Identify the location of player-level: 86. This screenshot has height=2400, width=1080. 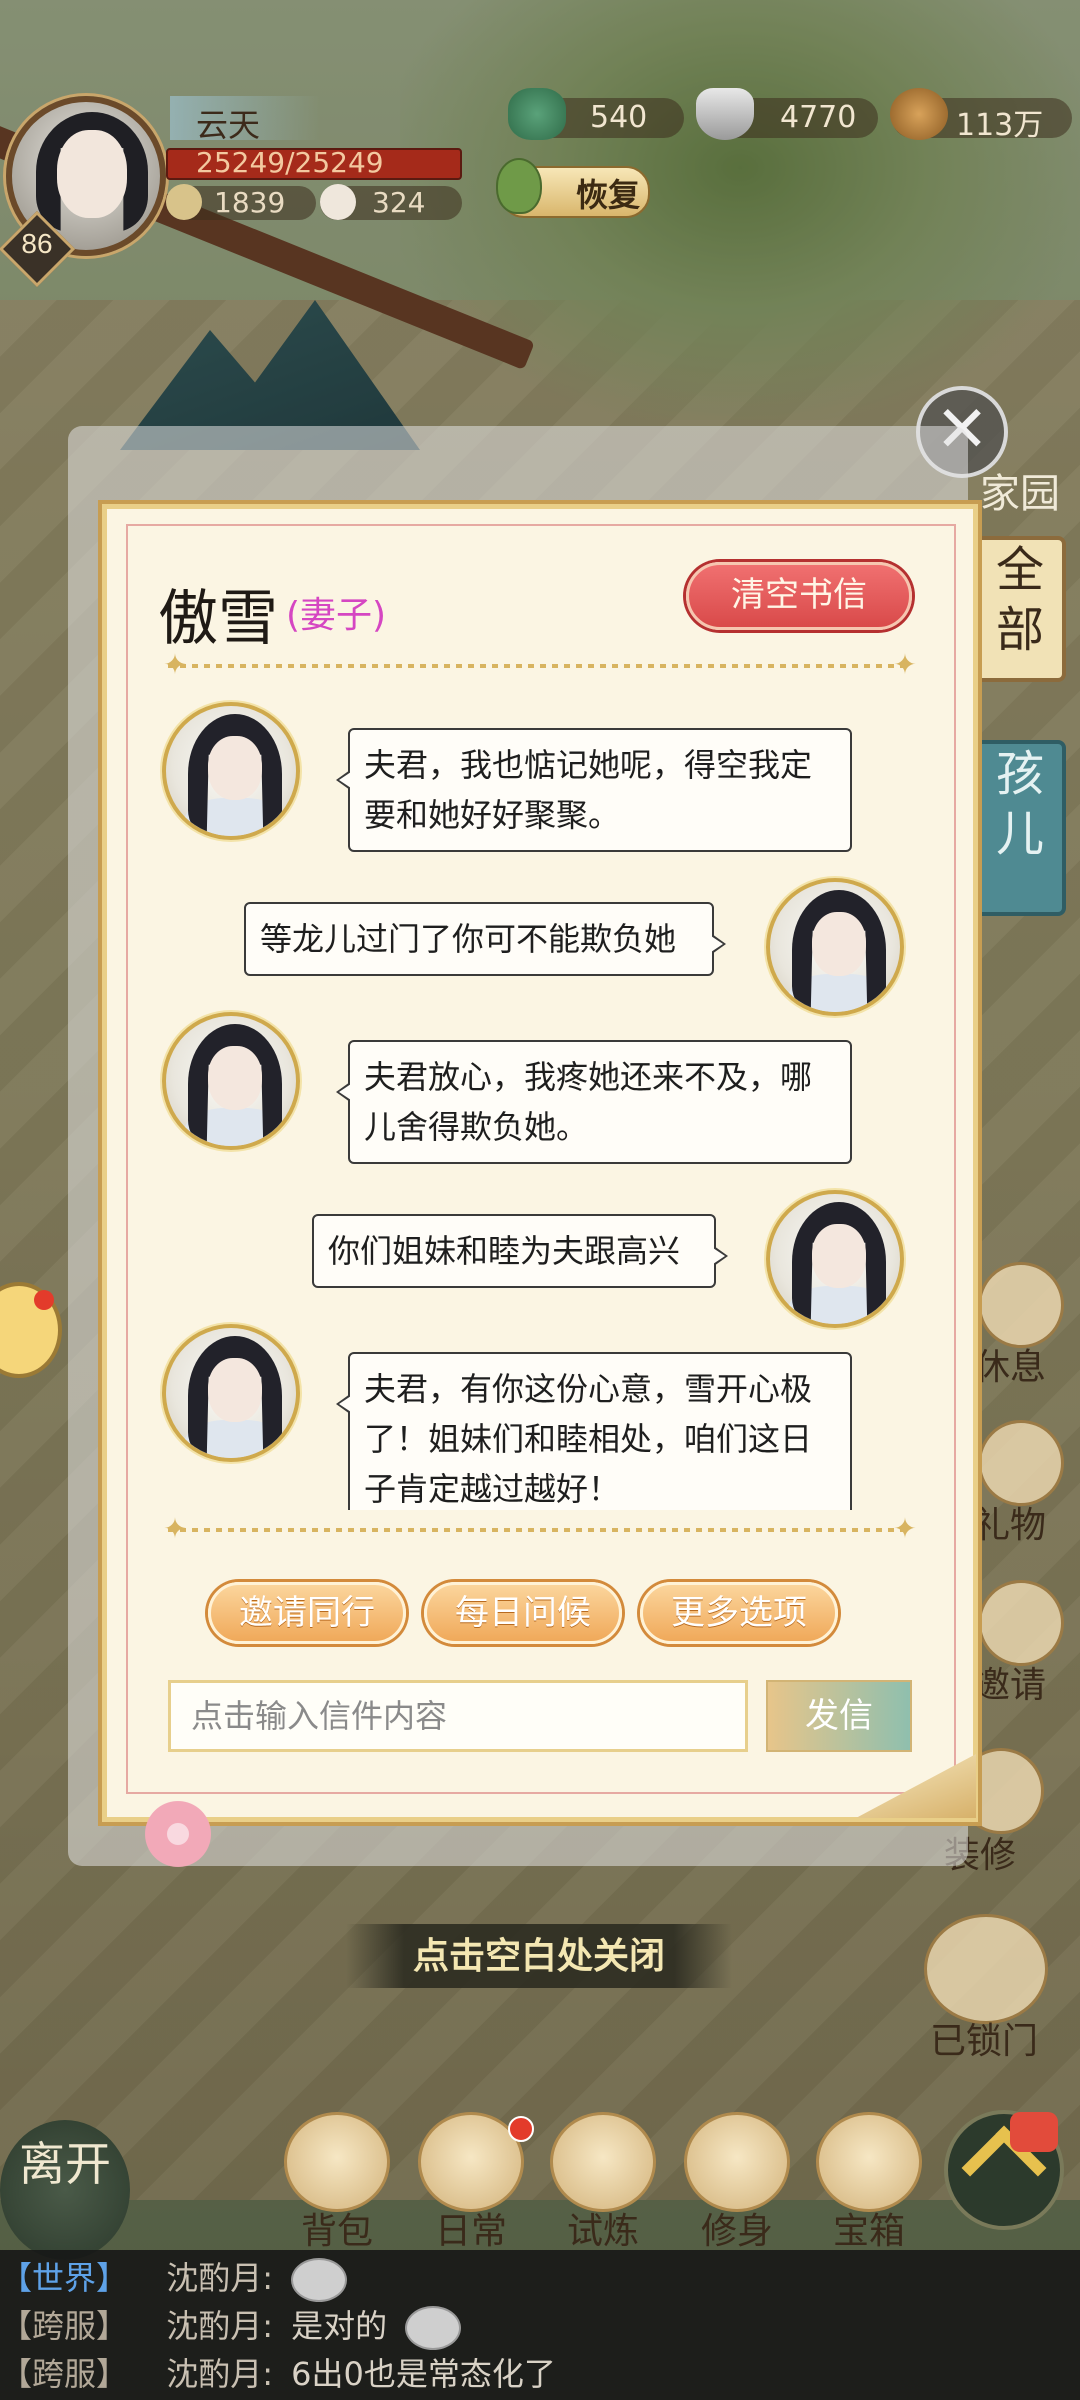
(37, 243).